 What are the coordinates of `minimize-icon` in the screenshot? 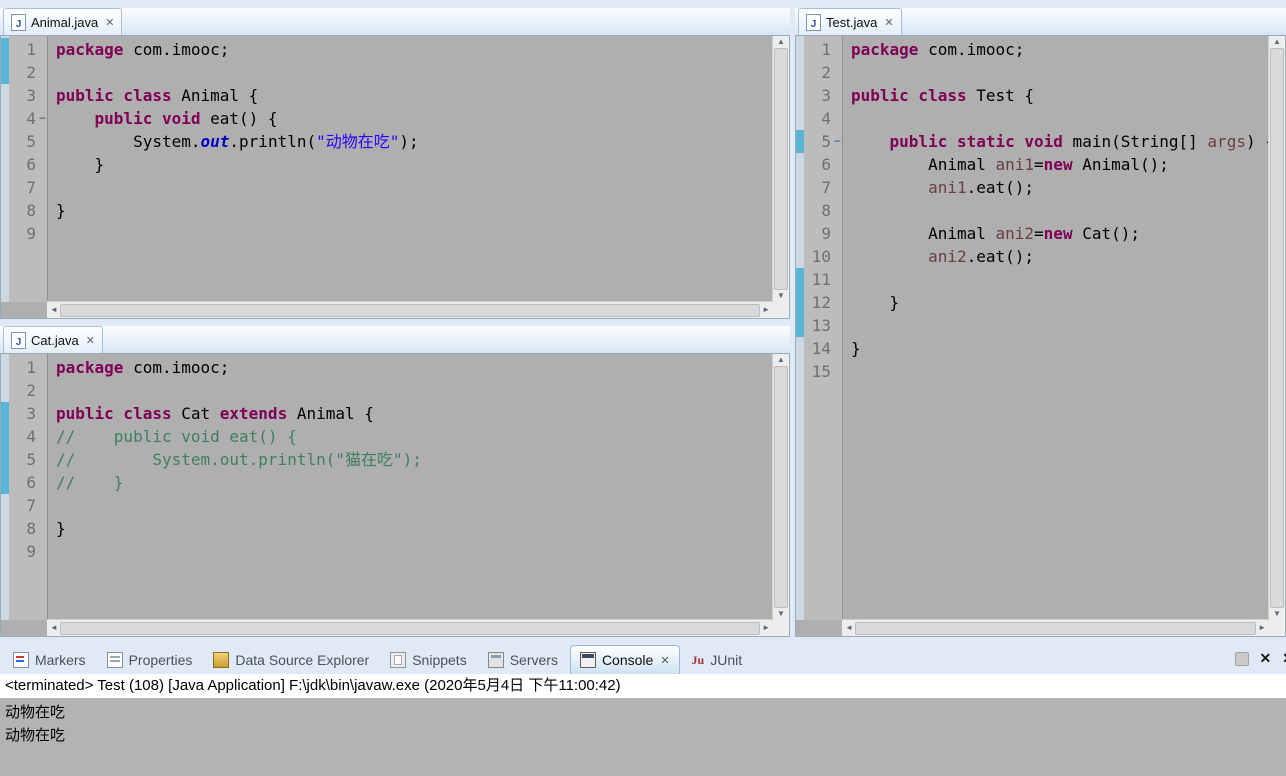 It's located at (1241, 658).